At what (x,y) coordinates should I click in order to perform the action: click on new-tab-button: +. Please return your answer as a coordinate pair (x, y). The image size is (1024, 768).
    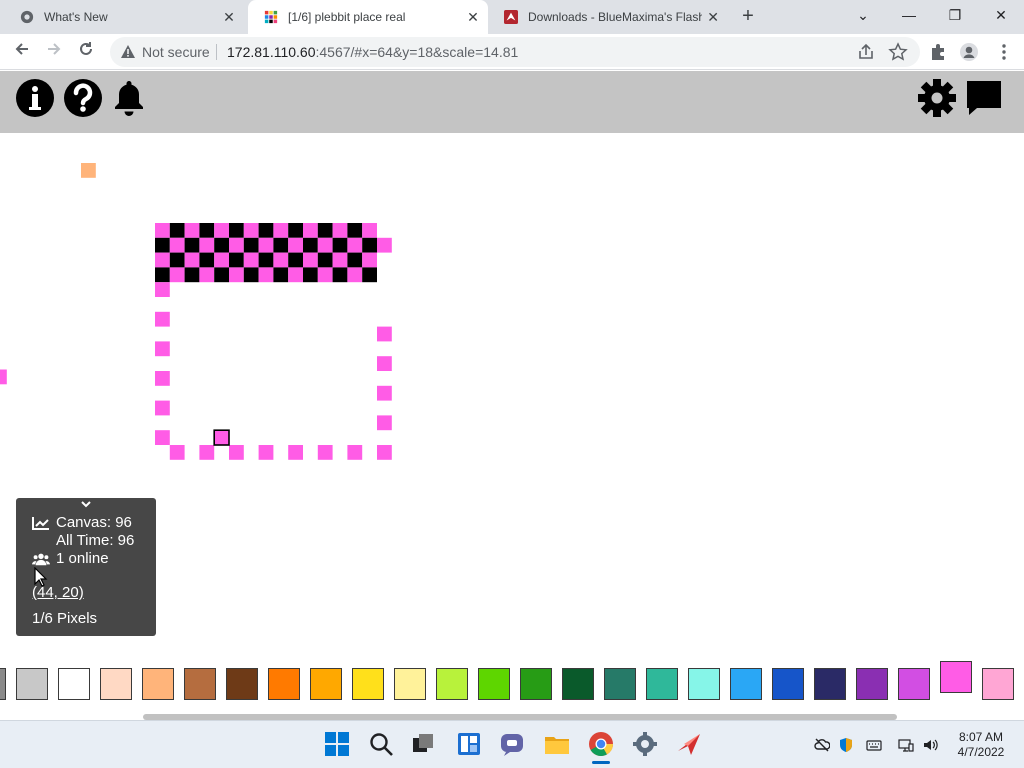
    Looking at the image, I should click on (748, 16).